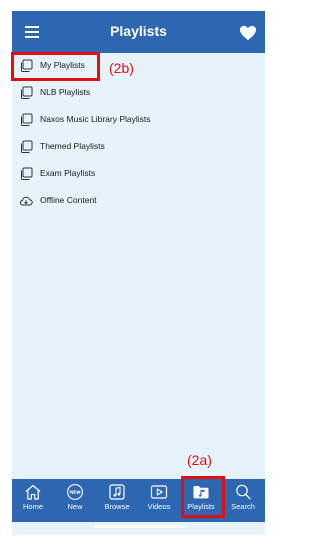  What do you see at coordinates (138, 201) in the screenshot?
I see `list-item-offline-content: Offline Content` at bounding box center [138, 201].